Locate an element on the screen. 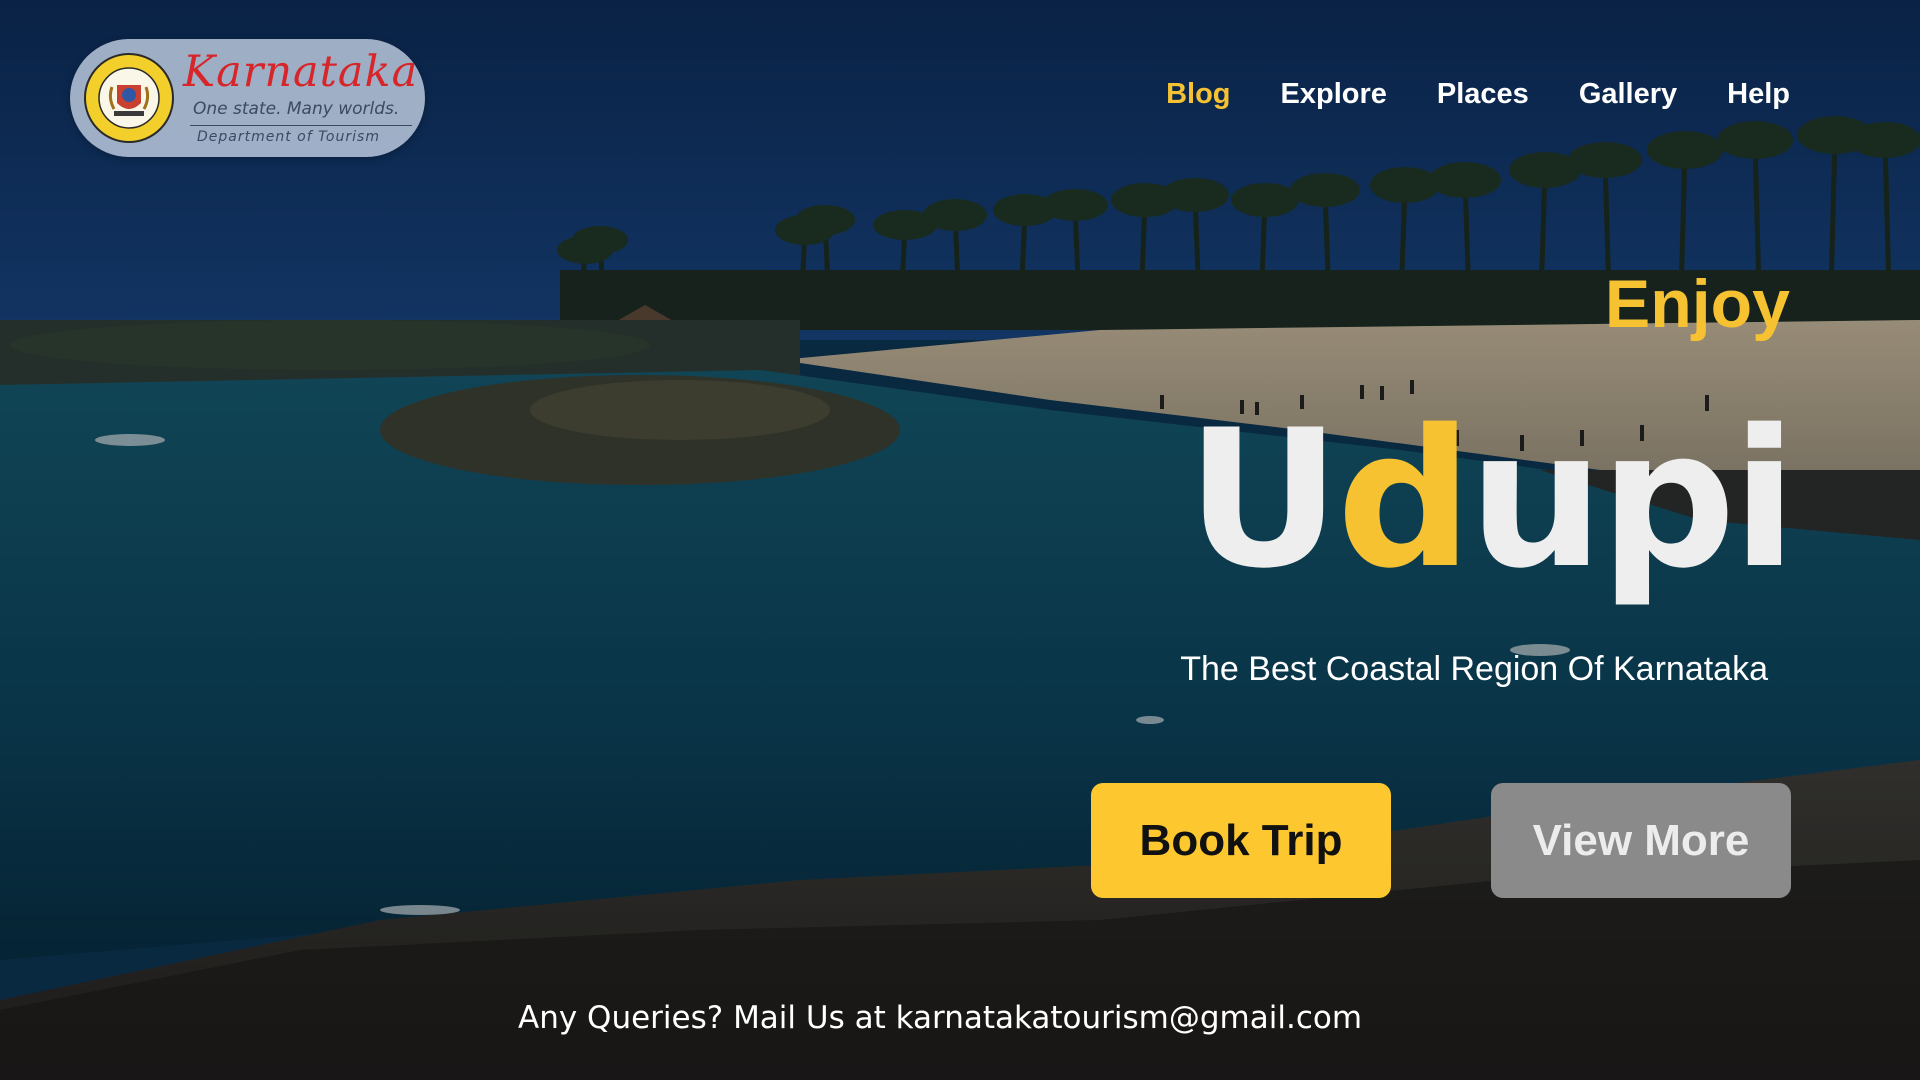 This screenshot has height=1080, width=1920. hero-place-title: Udupi is located at coordinates (1491, 500).